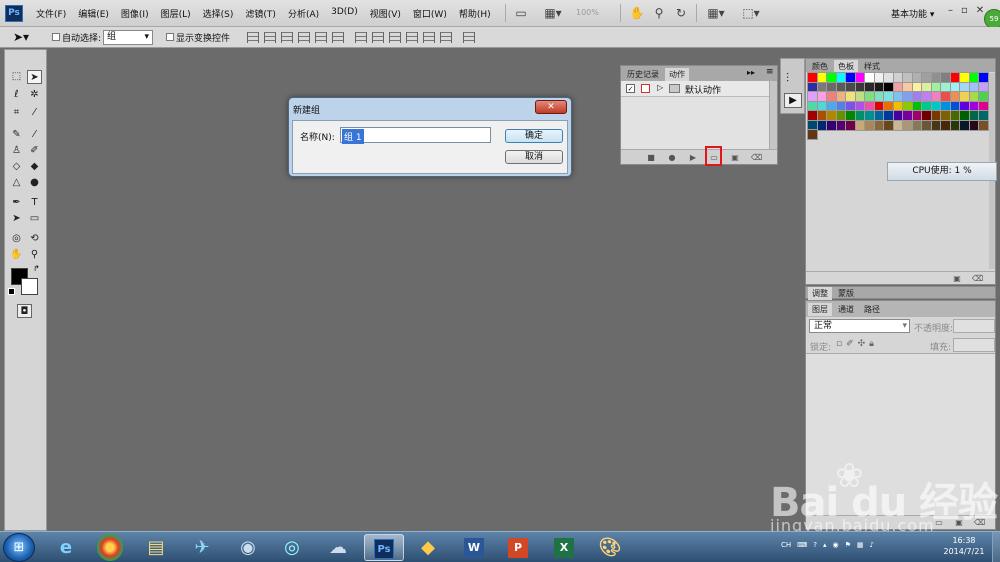 The image size is (1000, 562). What do you see at coordinates (34, 135) in the screenshot?
I see `brush-tool-icon: ⁄` at bounding box center [34, 135].